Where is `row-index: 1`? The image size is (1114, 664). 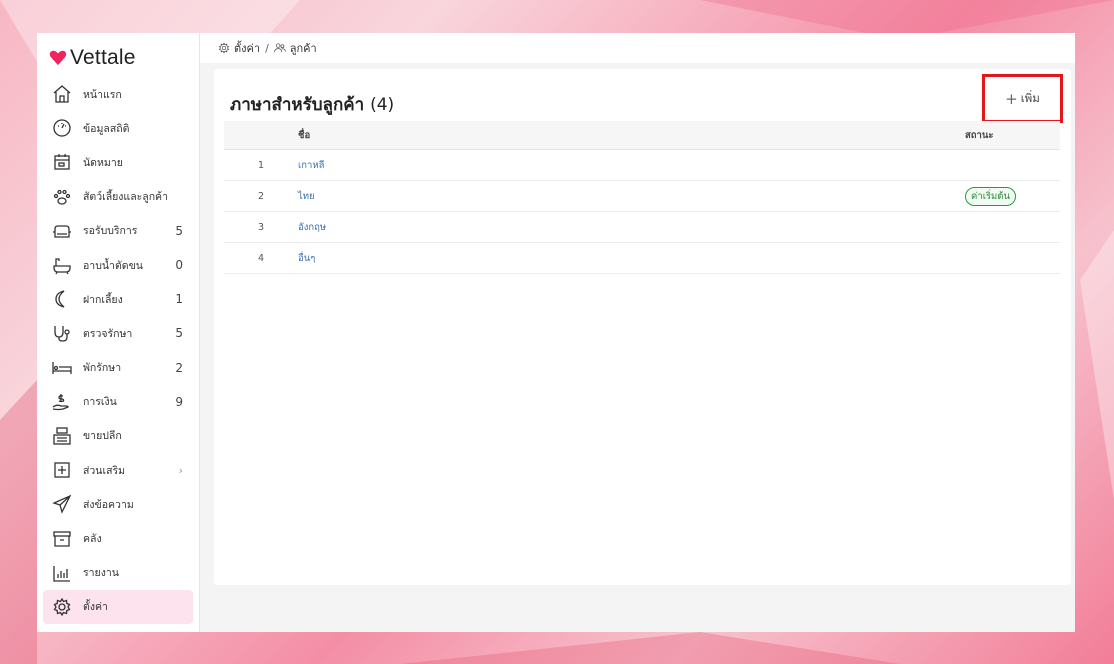
row-index: 1 is located at coordinates (261, 165).